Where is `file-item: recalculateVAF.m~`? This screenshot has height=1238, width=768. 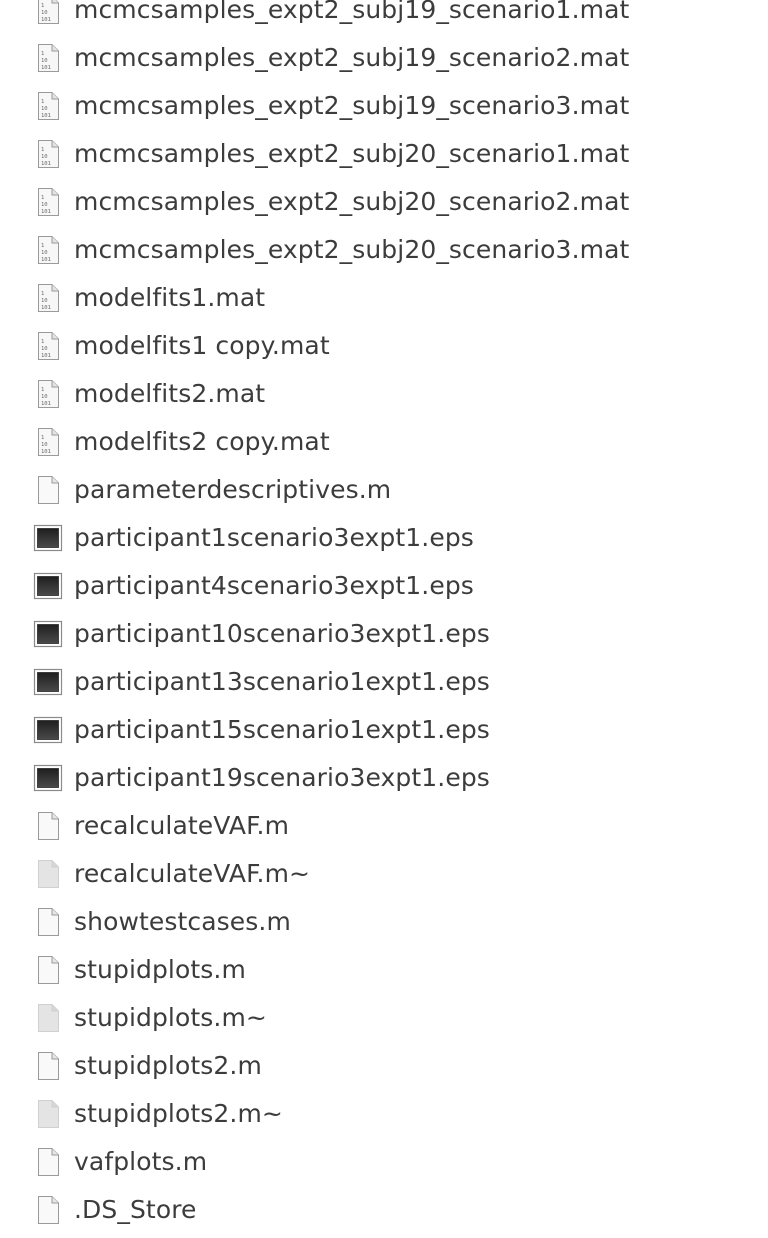
file-item: recalculateVAF.m~ is located at coordinates (384, 874).